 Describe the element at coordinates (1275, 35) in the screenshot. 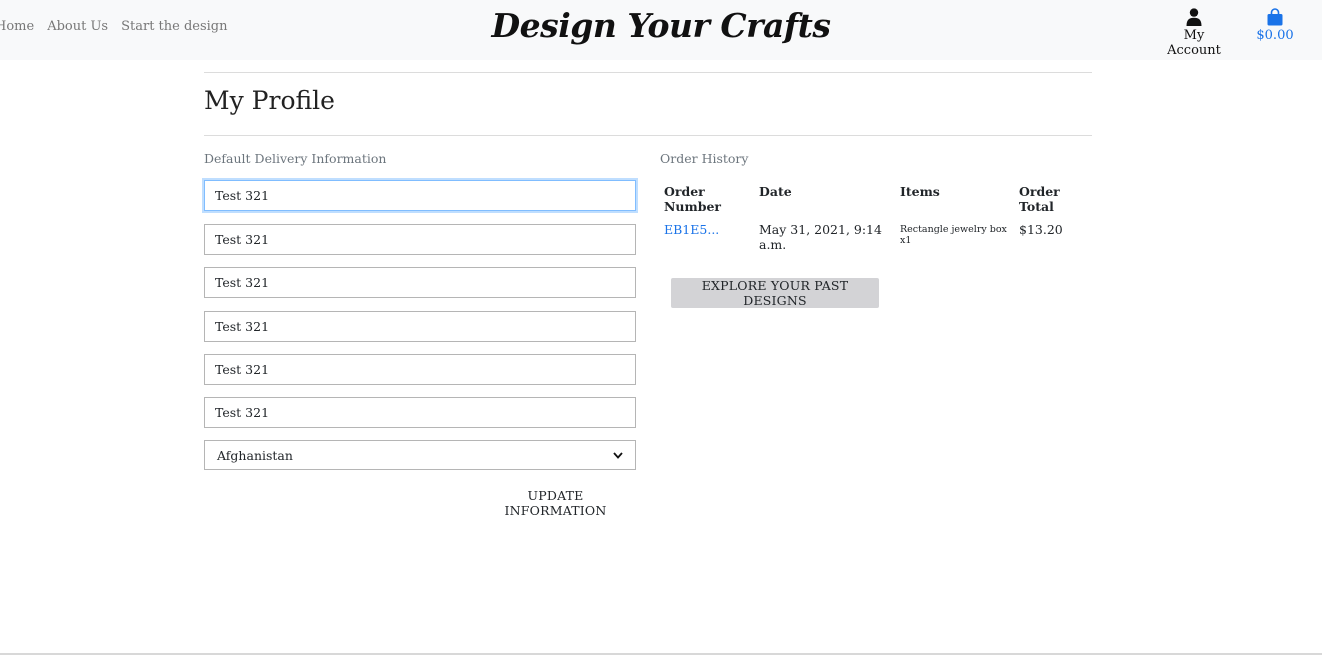

I see `cart-total: $0.00` at that location.